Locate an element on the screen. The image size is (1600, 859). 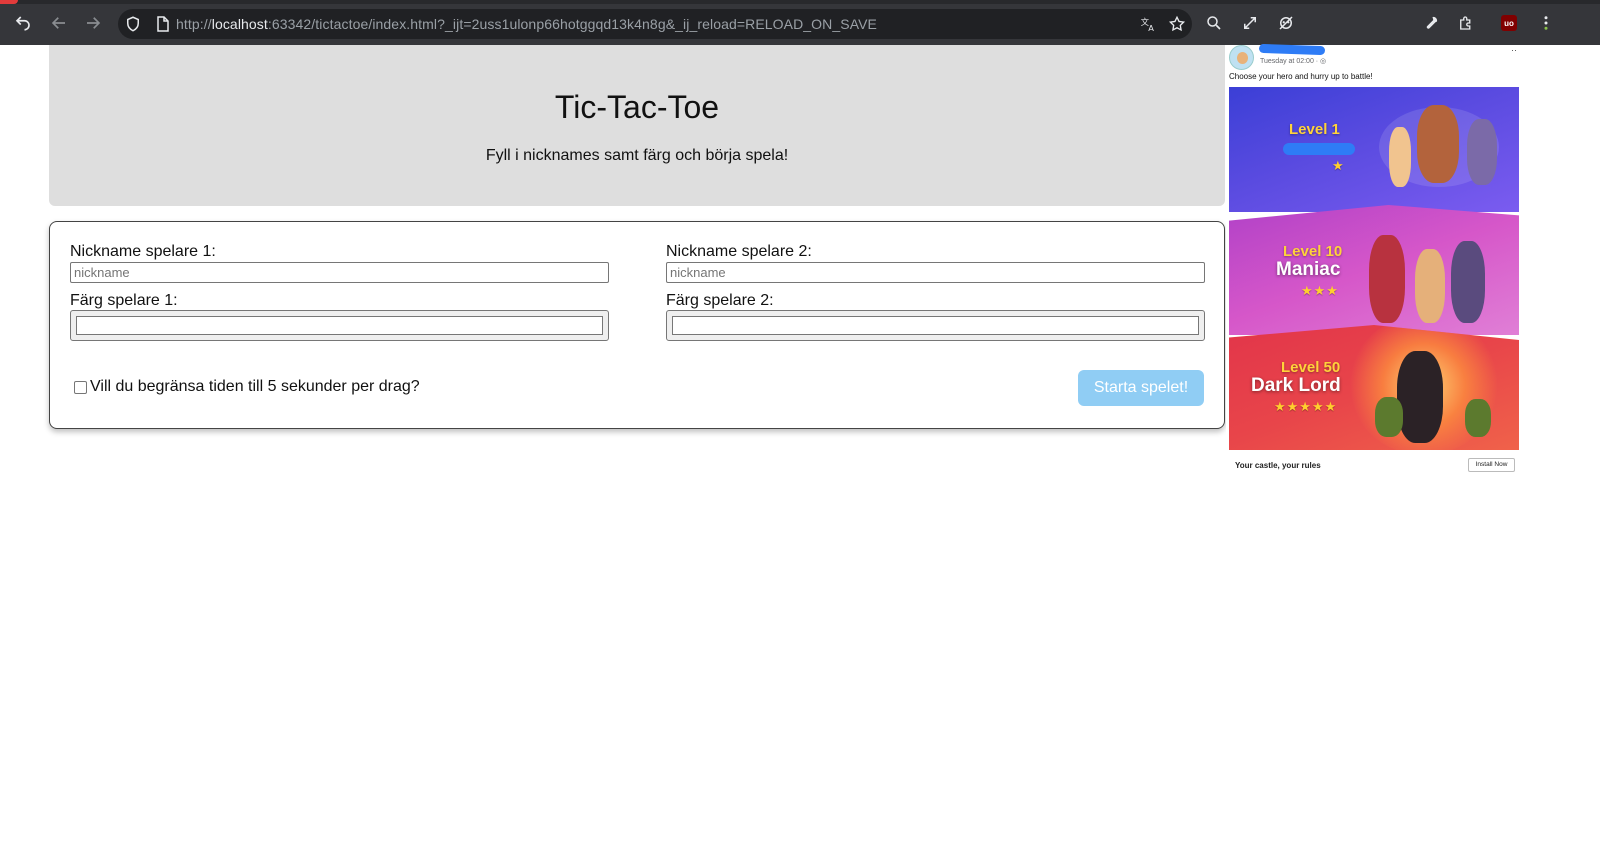
level50-name: Dark Lord is located at coordinates (1296, 385).